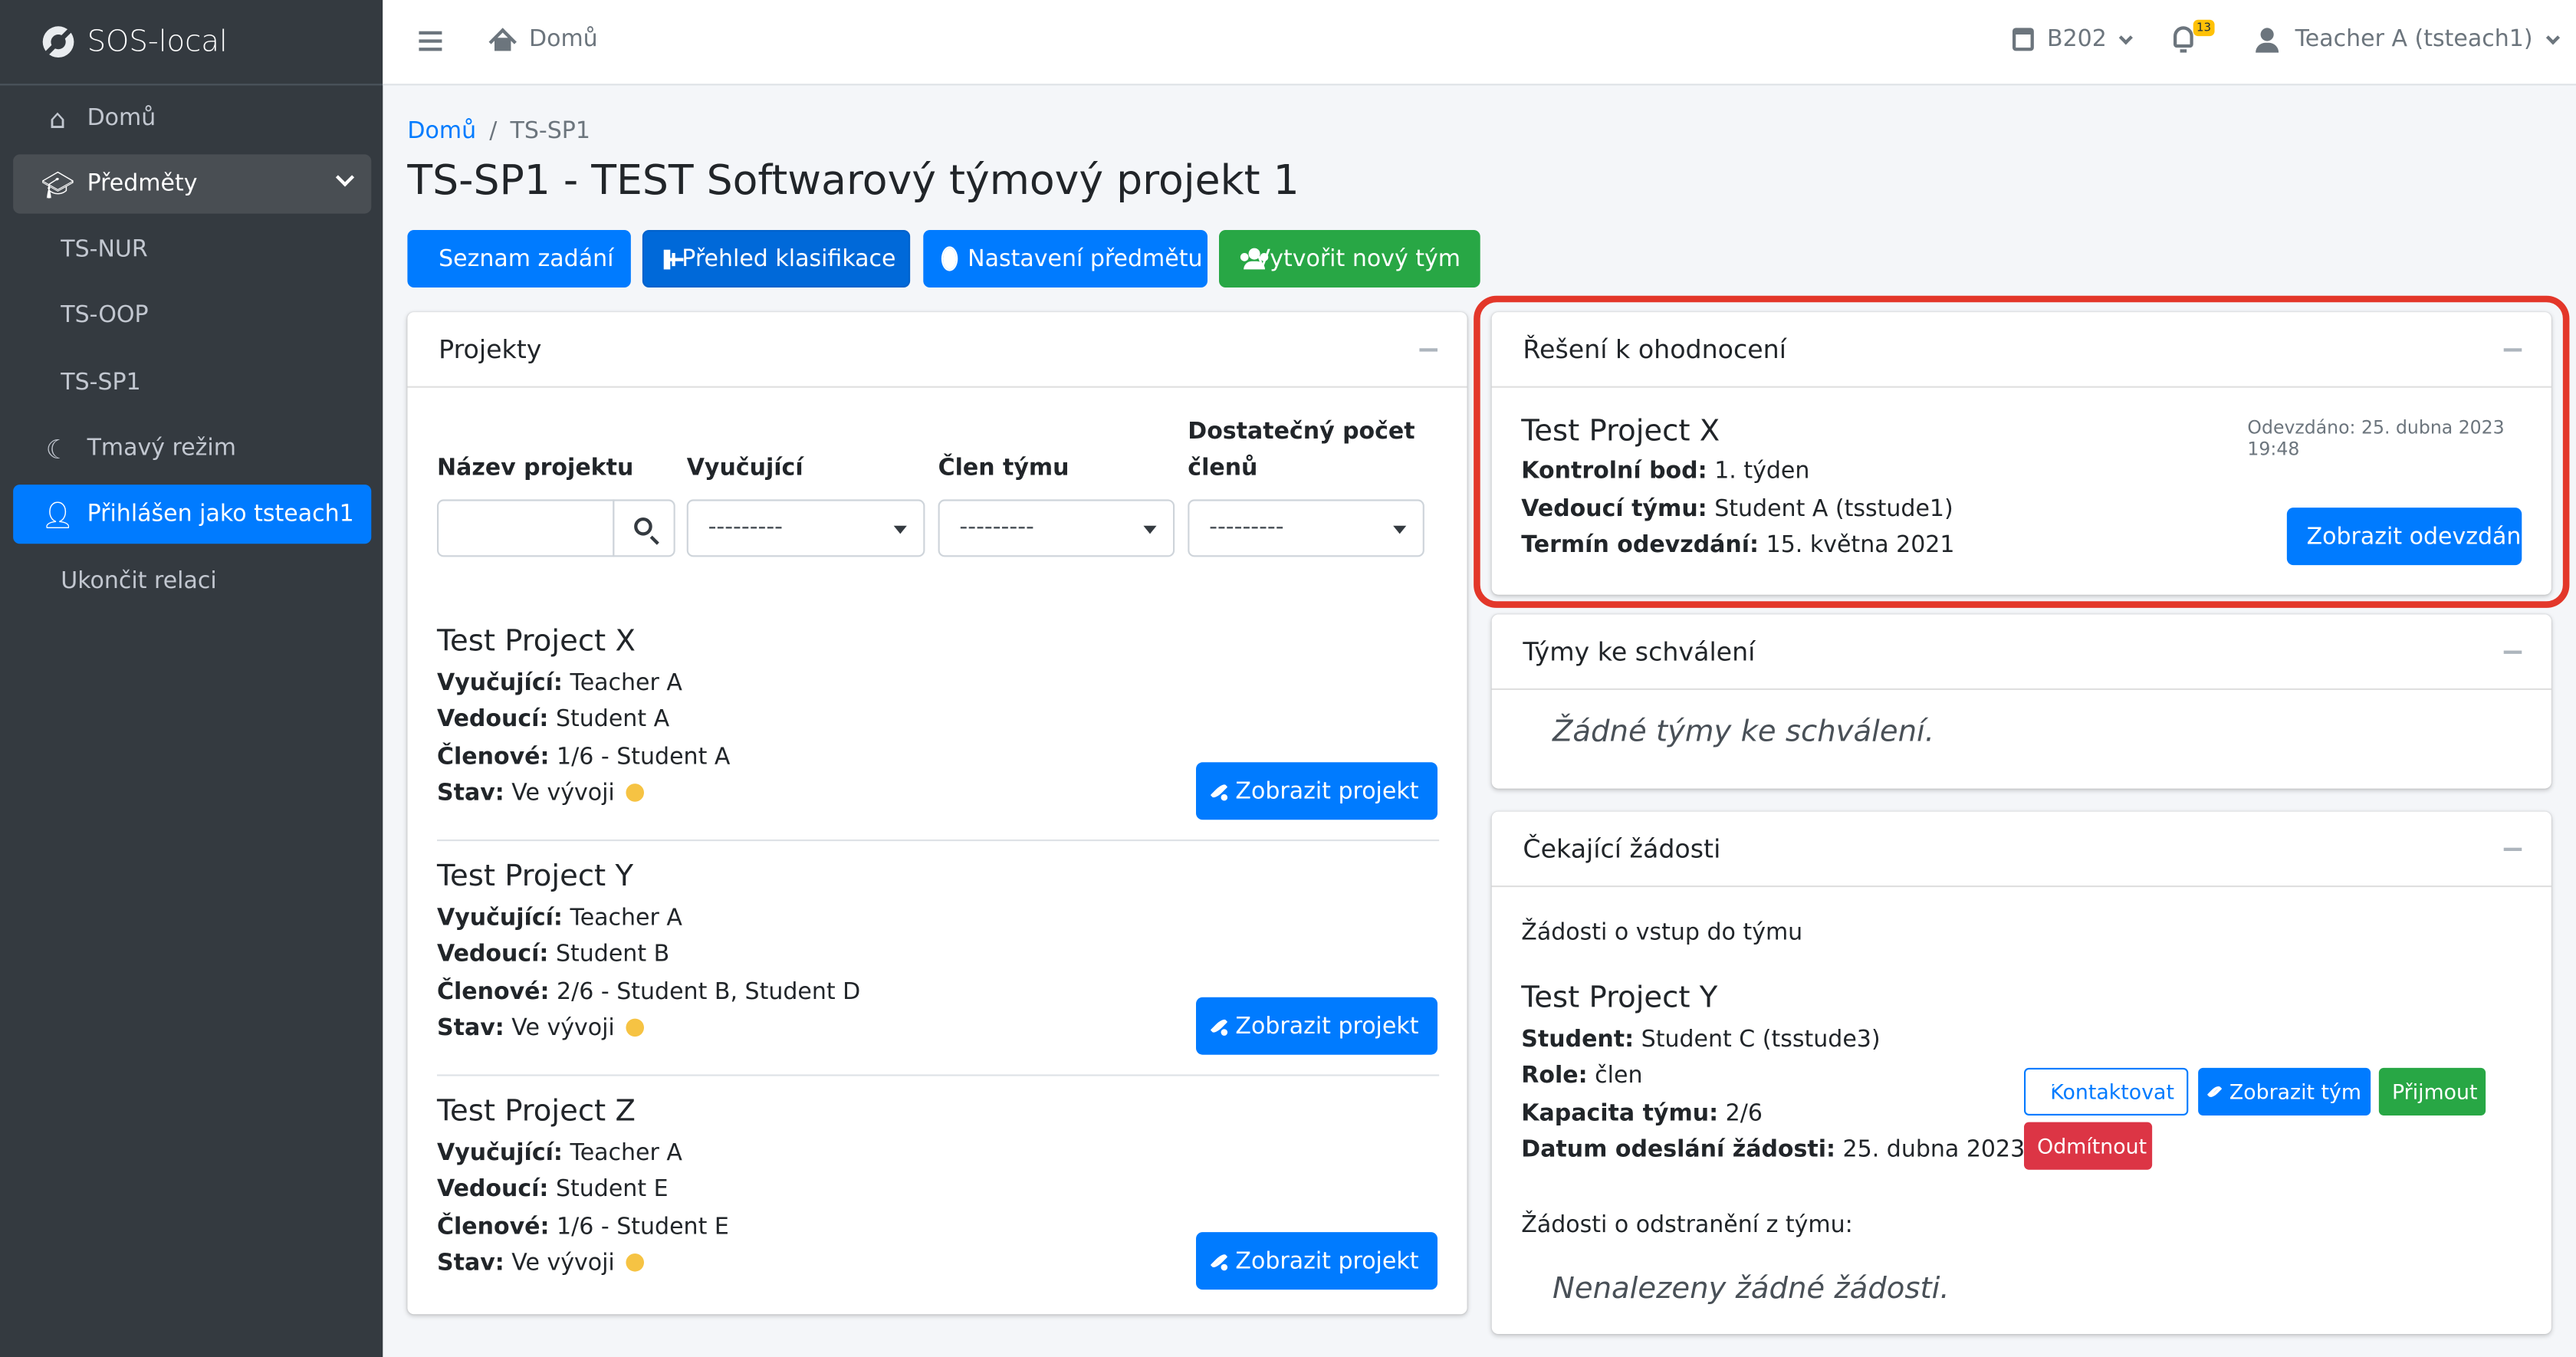 This screenshot has width=2576, height=1357. What do you see at coordinates (1744, 1113) in the screenshot?
I see `field-value: 2/6` at bounding box center [1744, 1113].